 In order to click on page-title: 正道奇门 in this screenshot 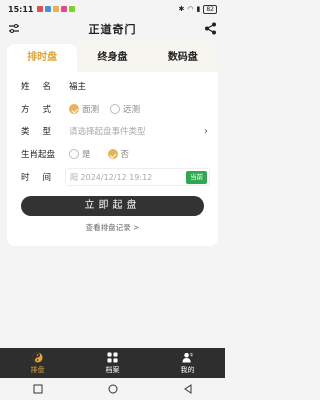, I will do `click(112, 29)`.